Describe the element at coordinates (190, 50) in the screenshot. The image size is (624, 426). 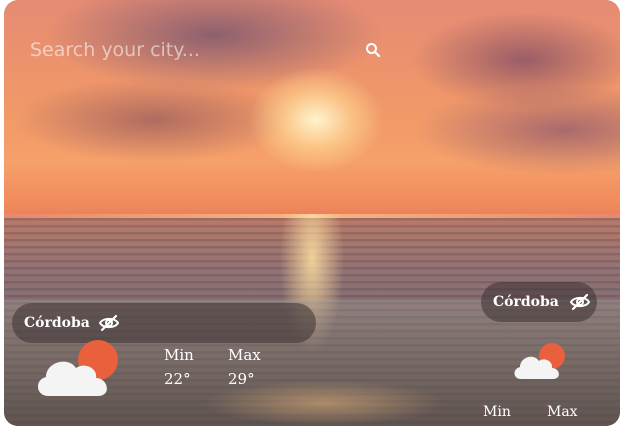
I see `search-input` at that location.